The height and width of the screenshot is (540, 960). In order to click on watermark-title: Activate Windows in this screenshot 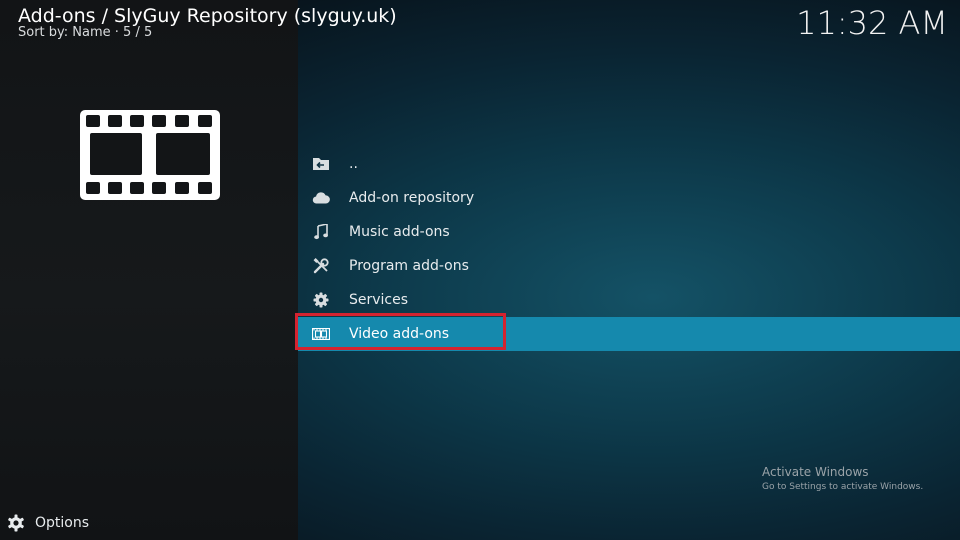, I will do `click(815, 472)`.